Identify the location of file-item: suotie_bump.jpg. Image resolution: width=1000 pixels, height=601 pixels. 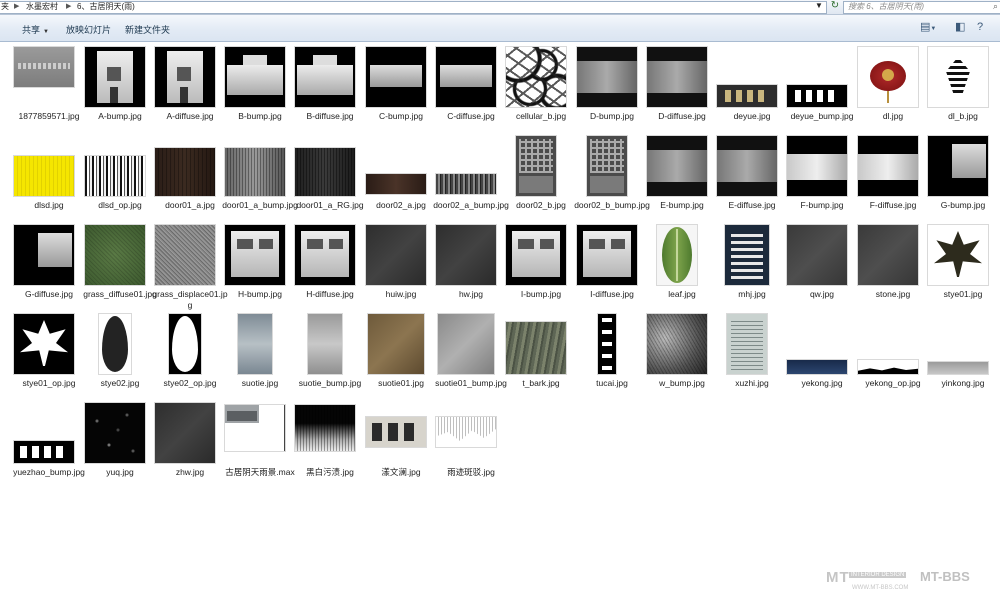
(330, 359).